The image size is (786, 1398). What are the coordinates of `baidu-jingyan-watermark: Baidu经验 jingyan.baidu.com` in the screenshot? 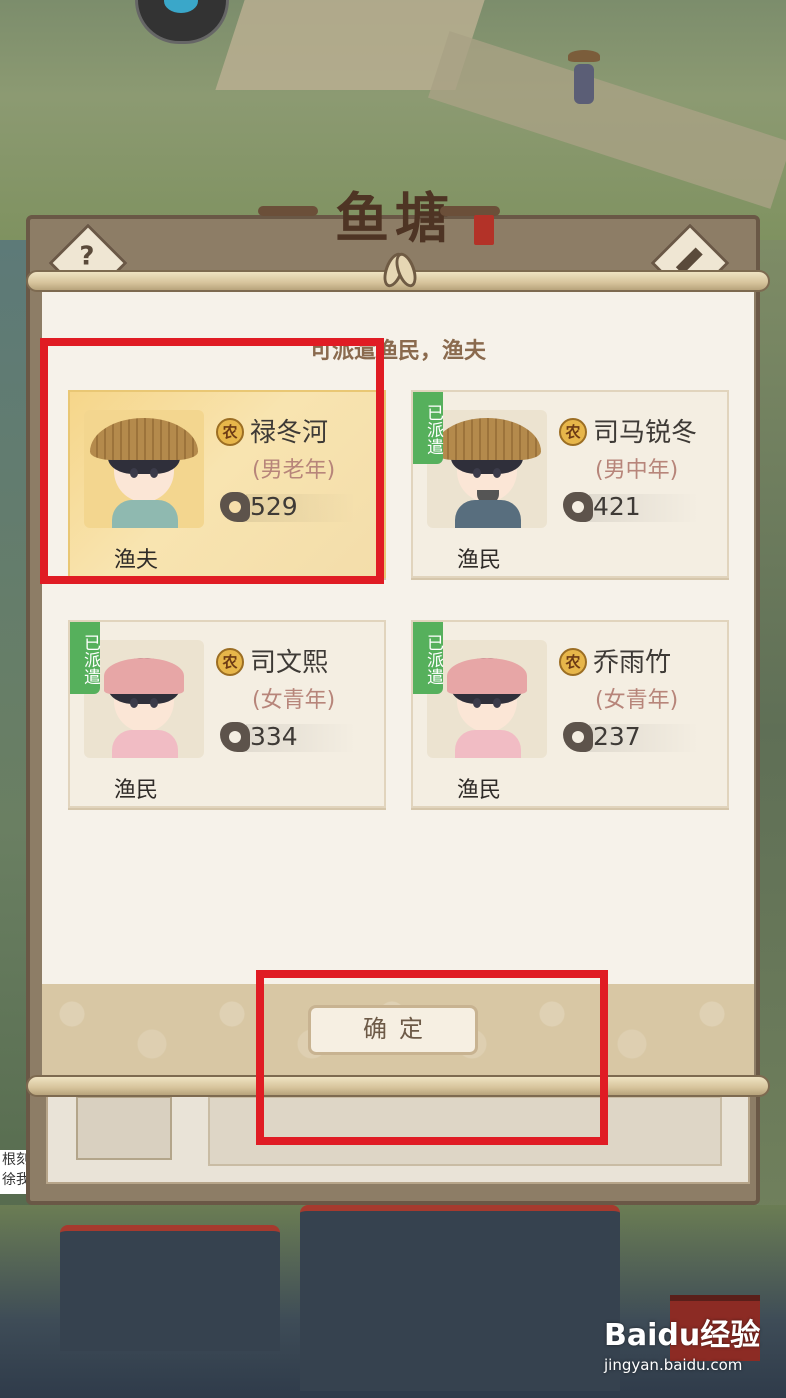 It's located at (694, 1350).